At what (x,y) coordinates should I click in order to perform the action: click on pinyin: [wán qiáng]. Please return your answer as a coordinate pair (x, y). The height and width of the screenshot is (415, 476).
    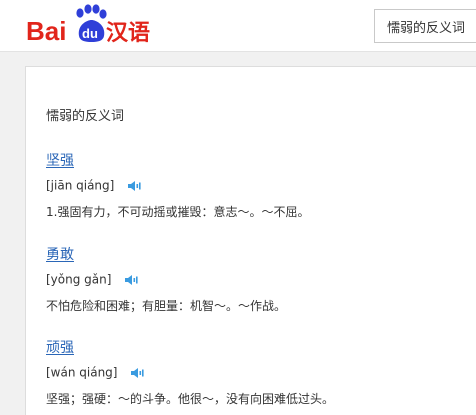
    Looking at the image, I should click on (82, 372).